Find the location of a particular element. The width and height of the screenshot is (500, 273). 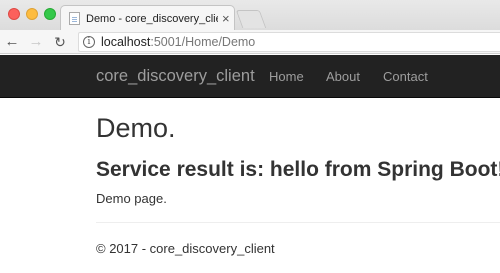

nav-link-contact: Contact is located at coordinates (405, 76).